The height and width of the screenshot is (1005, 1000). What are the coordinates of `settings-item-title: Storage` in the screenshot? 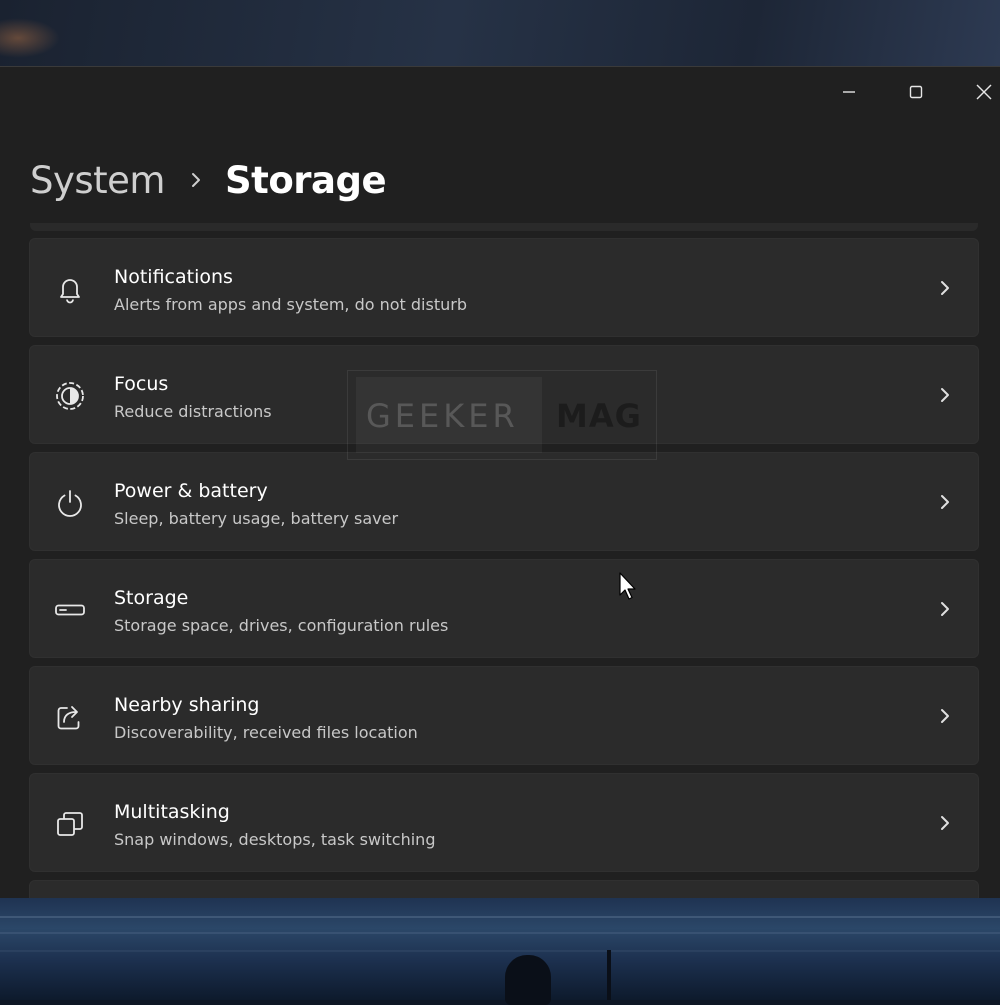 It's located at (151, 598).